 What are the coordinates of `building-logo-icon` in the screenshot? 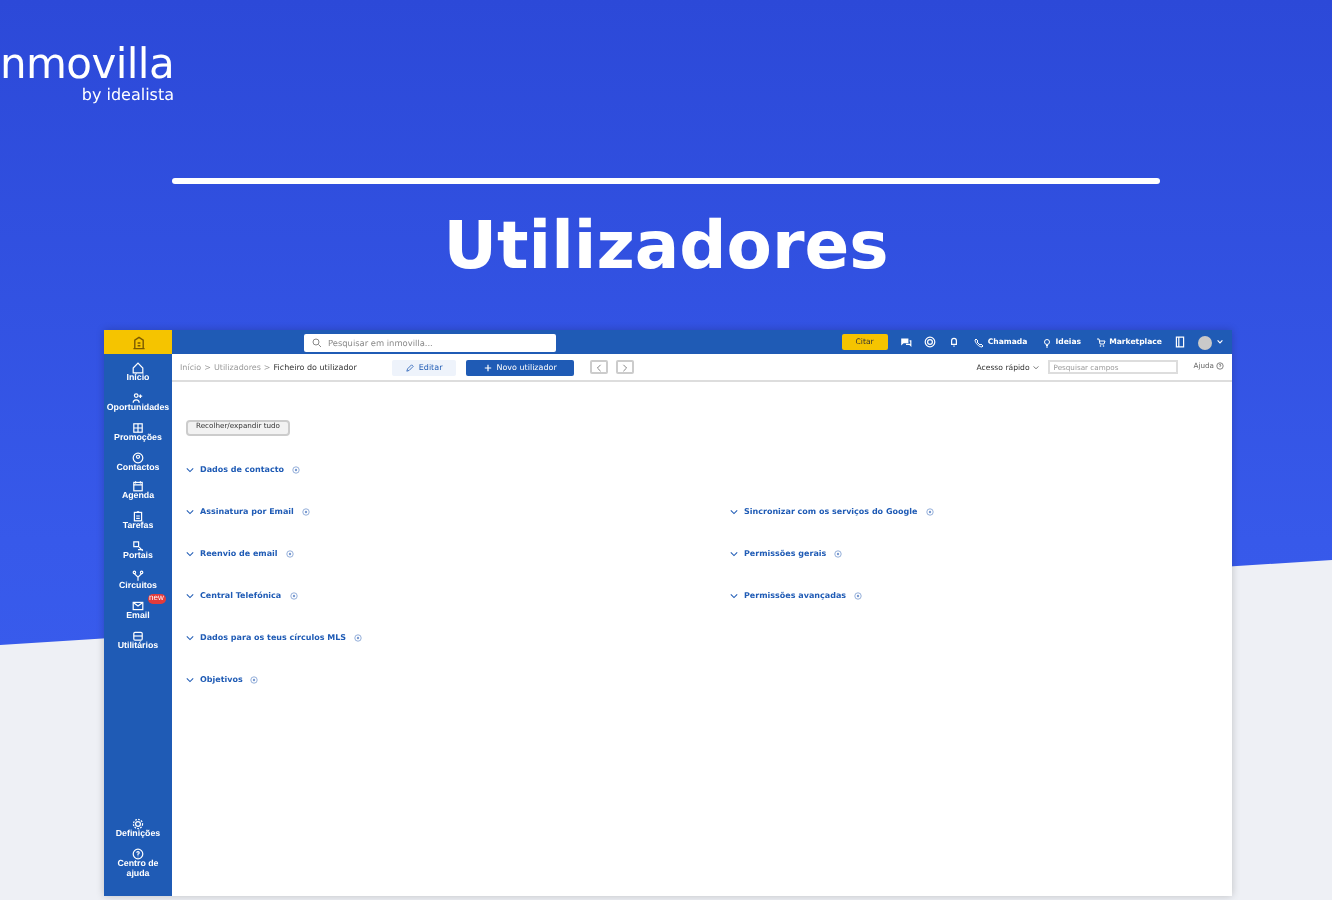 It's located at (138, 342).